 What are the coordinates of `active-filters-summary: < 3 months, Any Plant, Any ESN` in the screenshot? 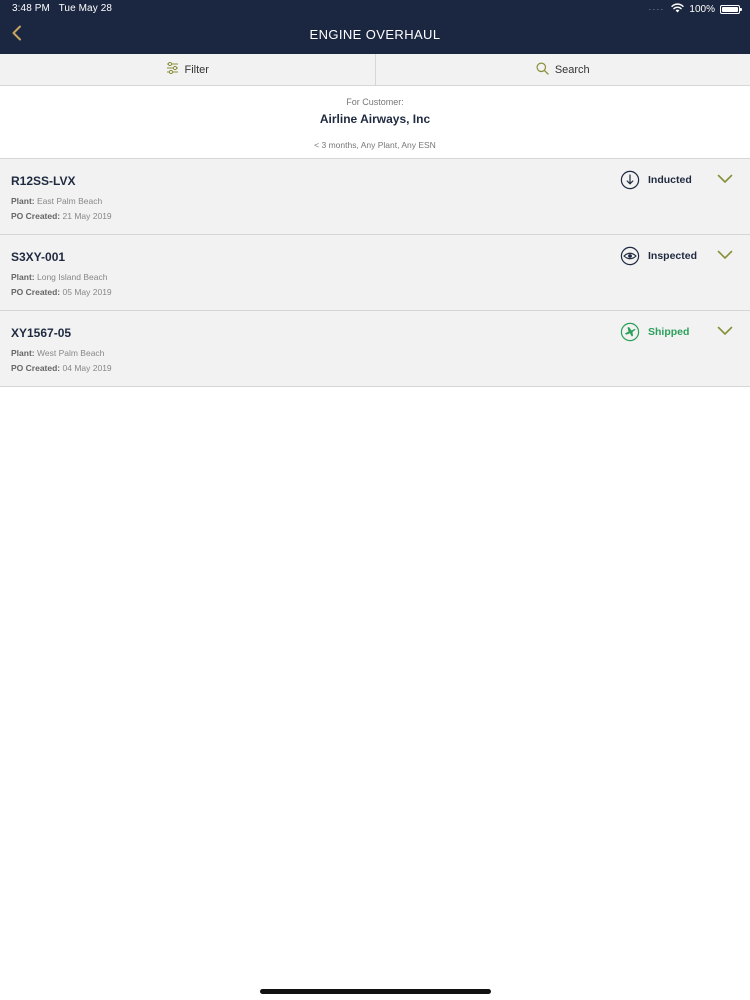 It's located at (375, 145).